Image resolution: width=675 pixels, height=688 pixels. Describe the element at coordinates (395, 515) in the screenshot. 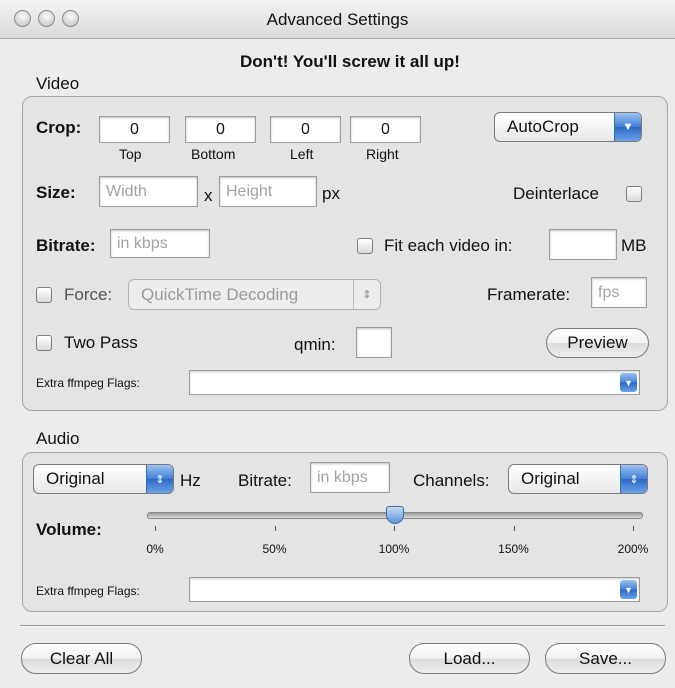

I see `volume-slider-thumb` at that location.